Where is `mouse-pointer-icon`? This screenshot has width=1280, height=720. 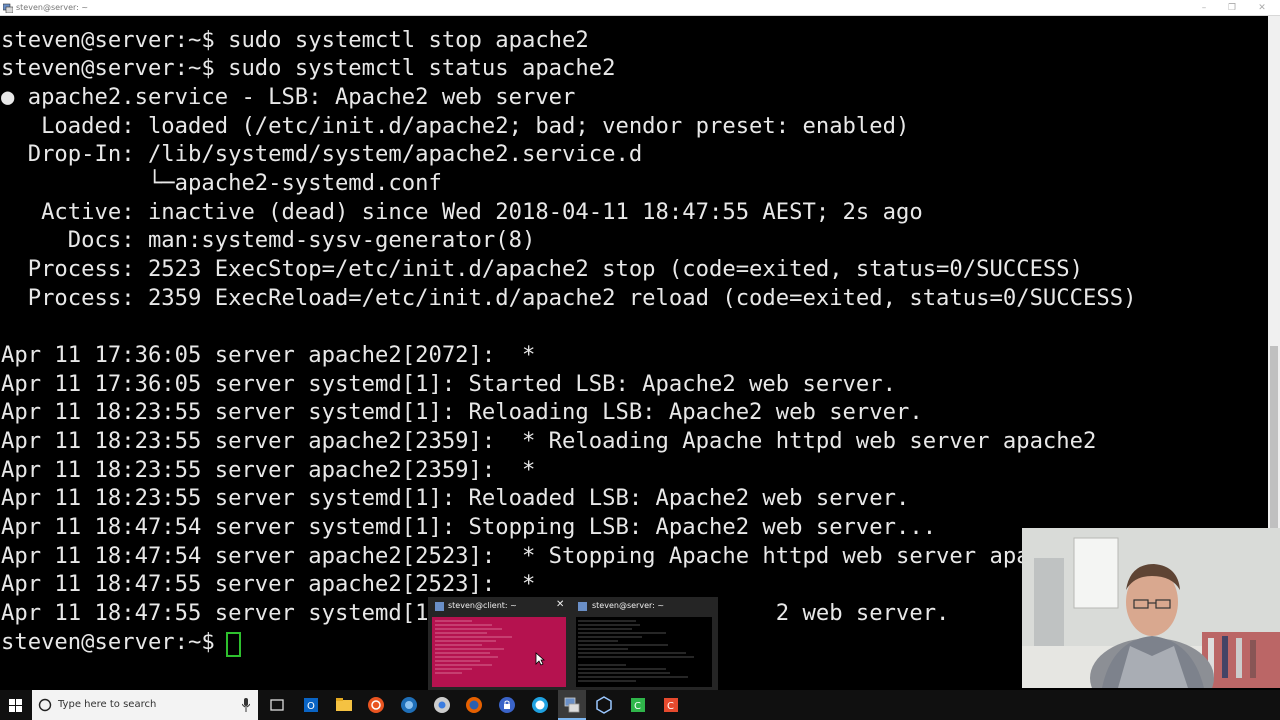 mouse-pointer-icon is located at coordinates (540, 659).